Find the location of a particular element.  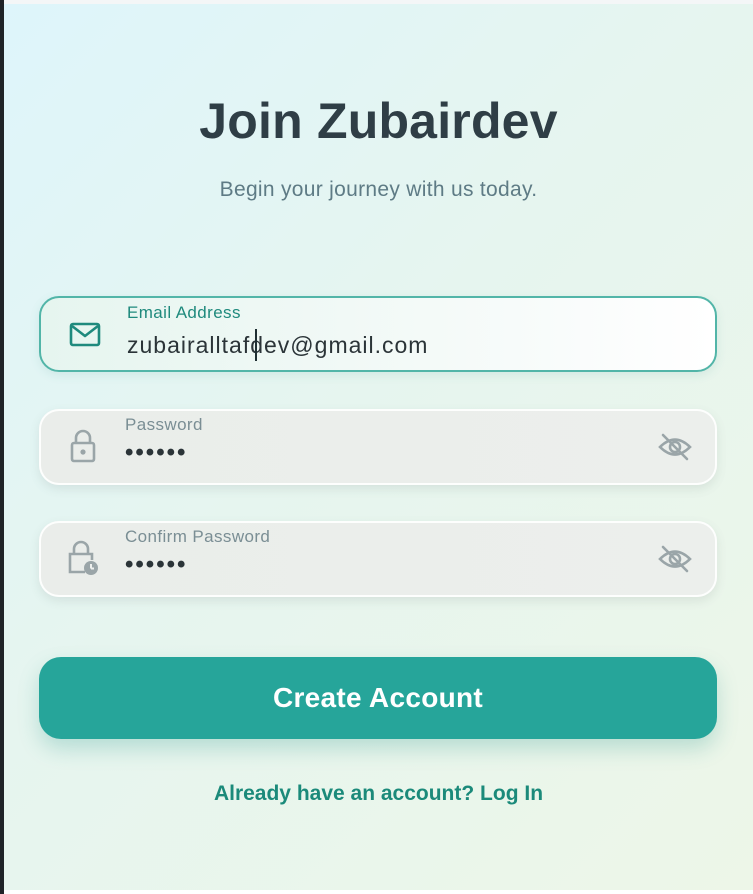

email-field: Email Address zubairalltafdev@gmail.com is located at coordinates (378, 334).